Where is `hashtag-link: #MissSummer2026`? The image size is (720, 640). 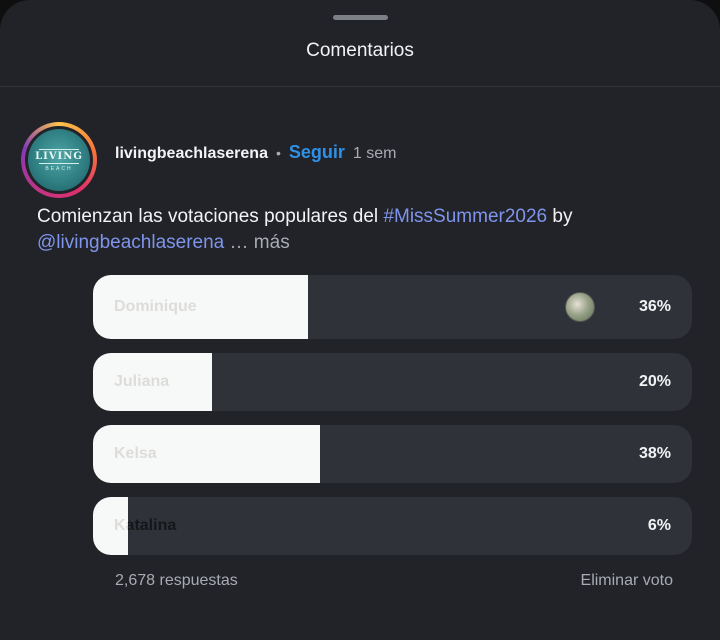
hashtag-link: #MissSummer2026 is located at coordinates (465, 216).